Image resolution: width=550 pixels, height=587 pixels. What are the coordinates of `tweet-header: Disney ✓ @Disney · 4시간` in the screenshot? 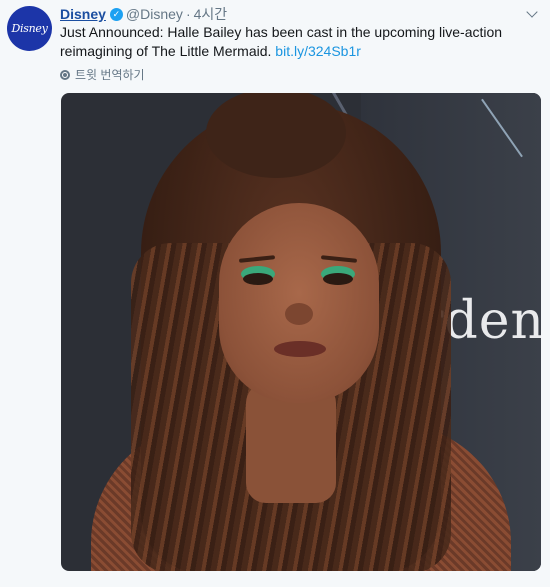 It's located at (143, 14).